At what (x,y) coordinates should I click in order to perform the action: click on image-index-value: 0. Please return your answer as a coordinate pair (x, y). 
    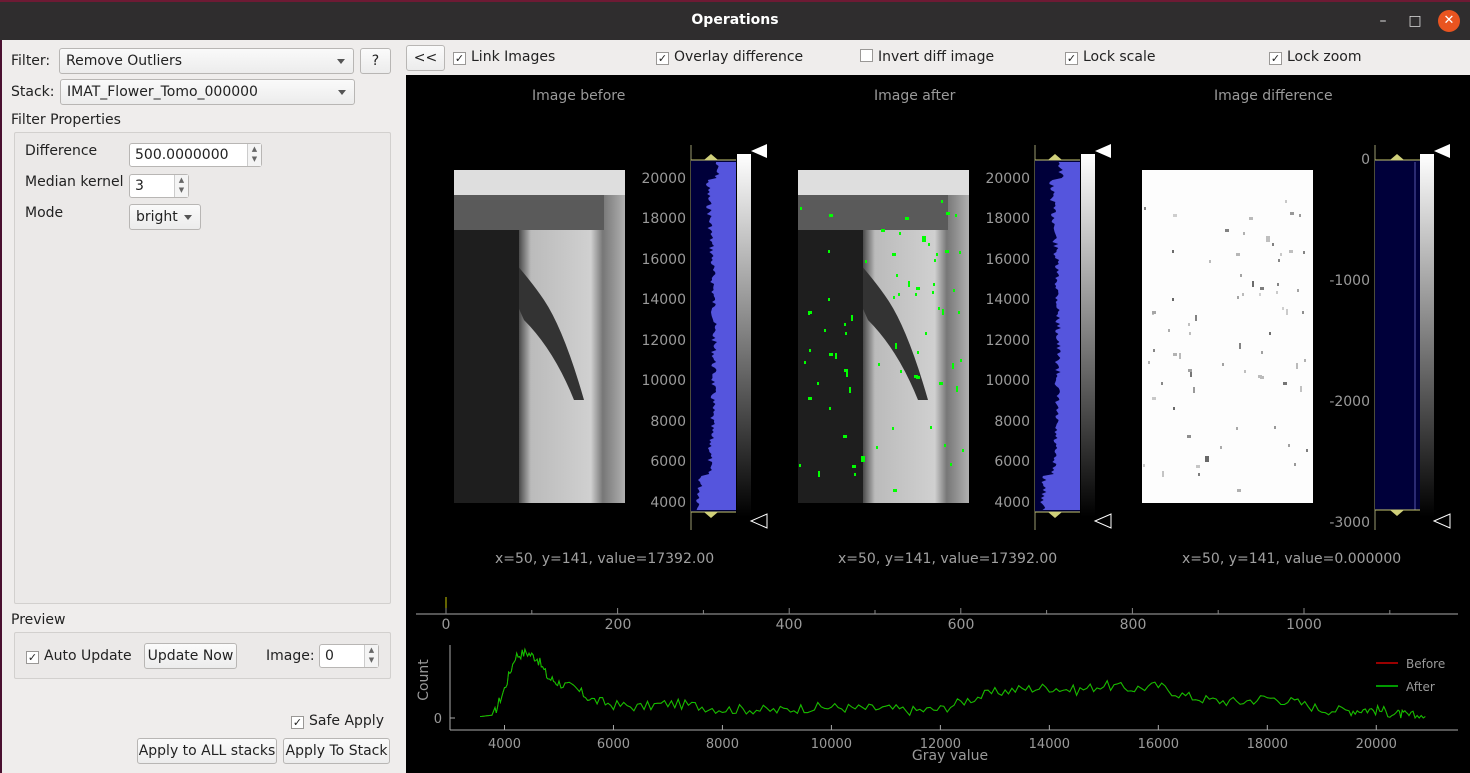
    Looking at the image, I should click on (329, 656).